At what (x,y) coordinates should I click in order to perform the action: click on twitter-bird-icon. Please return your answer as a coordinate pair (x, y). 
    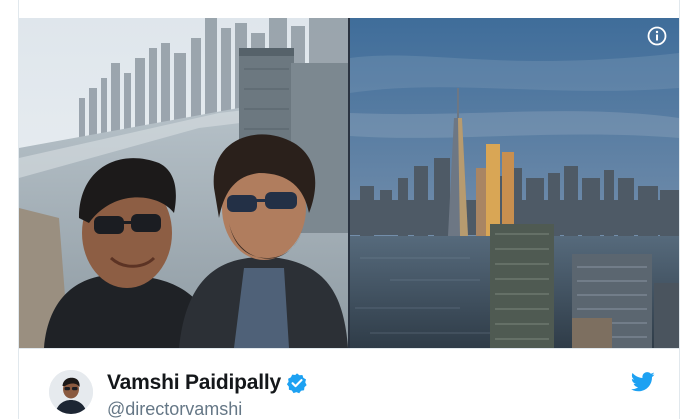
    Looking at the image, I should click on (643, 382).